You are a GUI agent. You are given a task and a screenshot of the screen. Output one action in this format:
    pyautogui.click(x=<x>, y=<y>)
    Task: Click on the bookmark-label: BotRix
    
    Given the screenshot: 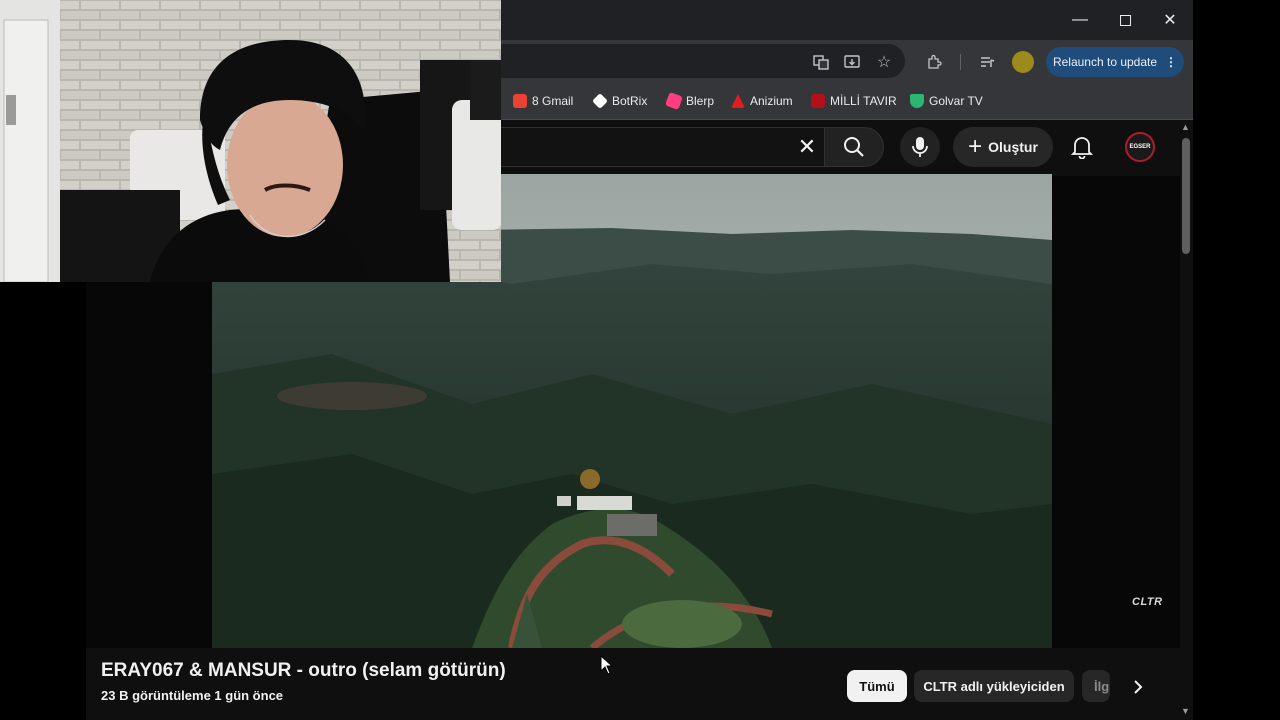 What is the action you would take?
    pyautogui.click(x=630, y=101)
    